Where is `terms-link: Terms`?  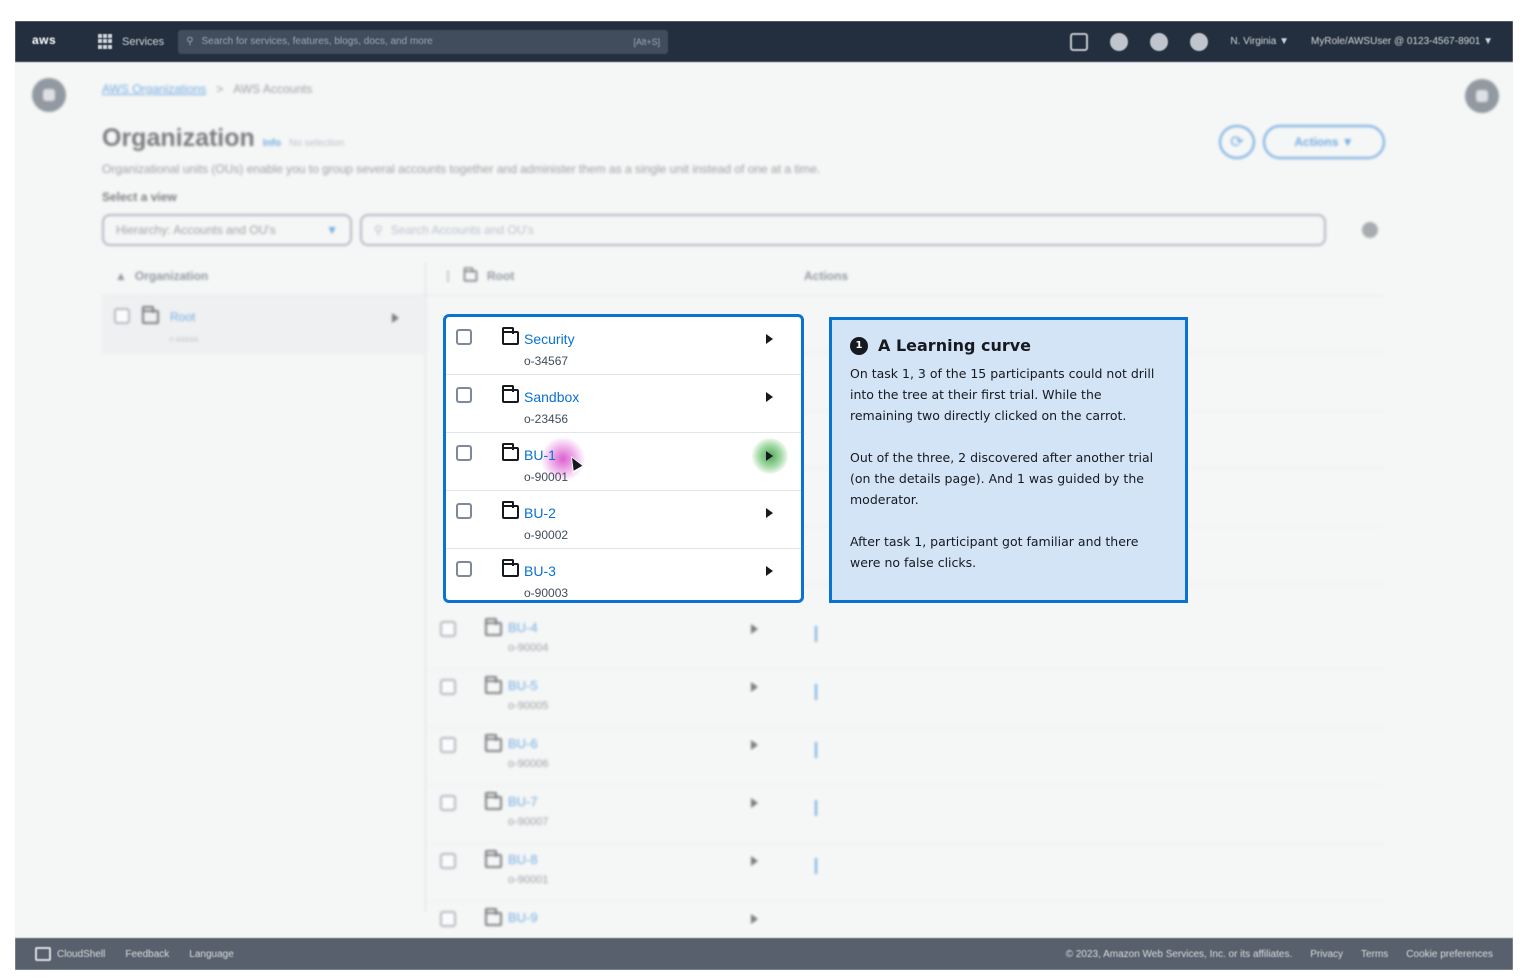 terms-link: Terms is located at coordinates (1374, 954).